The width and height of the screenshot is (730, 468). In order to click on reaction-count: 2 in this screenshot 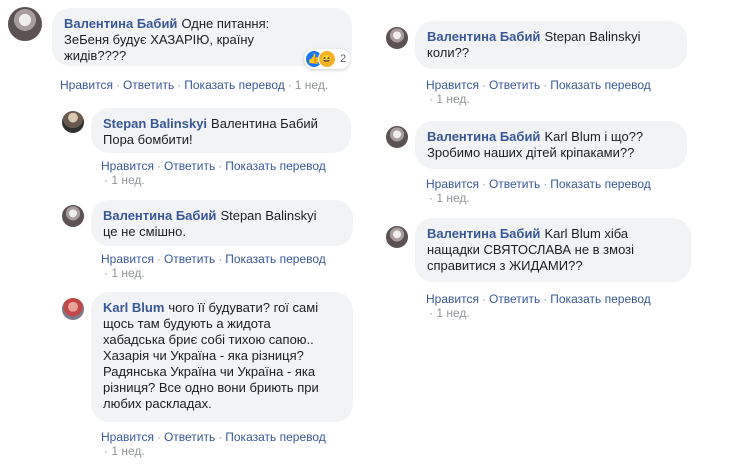, I will do `click(343, 59)`.